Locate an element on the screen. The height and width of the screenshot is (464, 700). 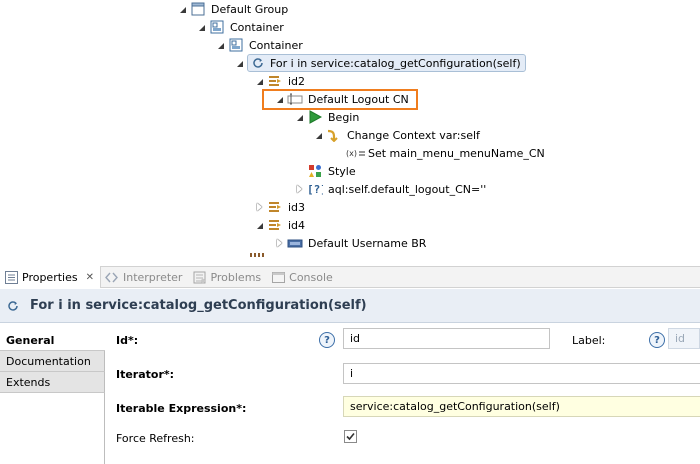
id-label: Id*: is located at coordinates (127, 340).